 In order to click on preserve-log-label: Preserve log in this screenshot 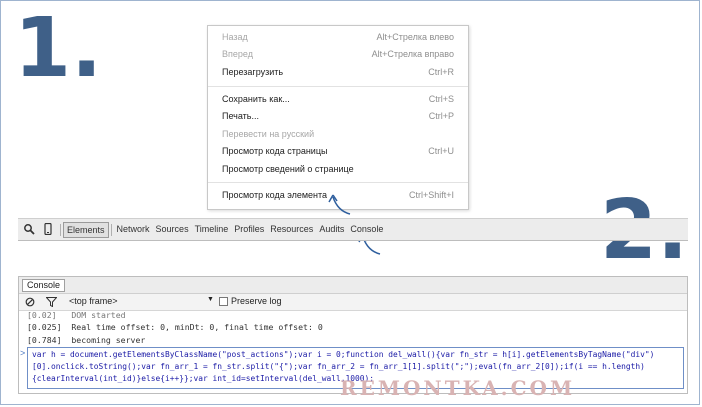, I will do `click(256, 301)`.